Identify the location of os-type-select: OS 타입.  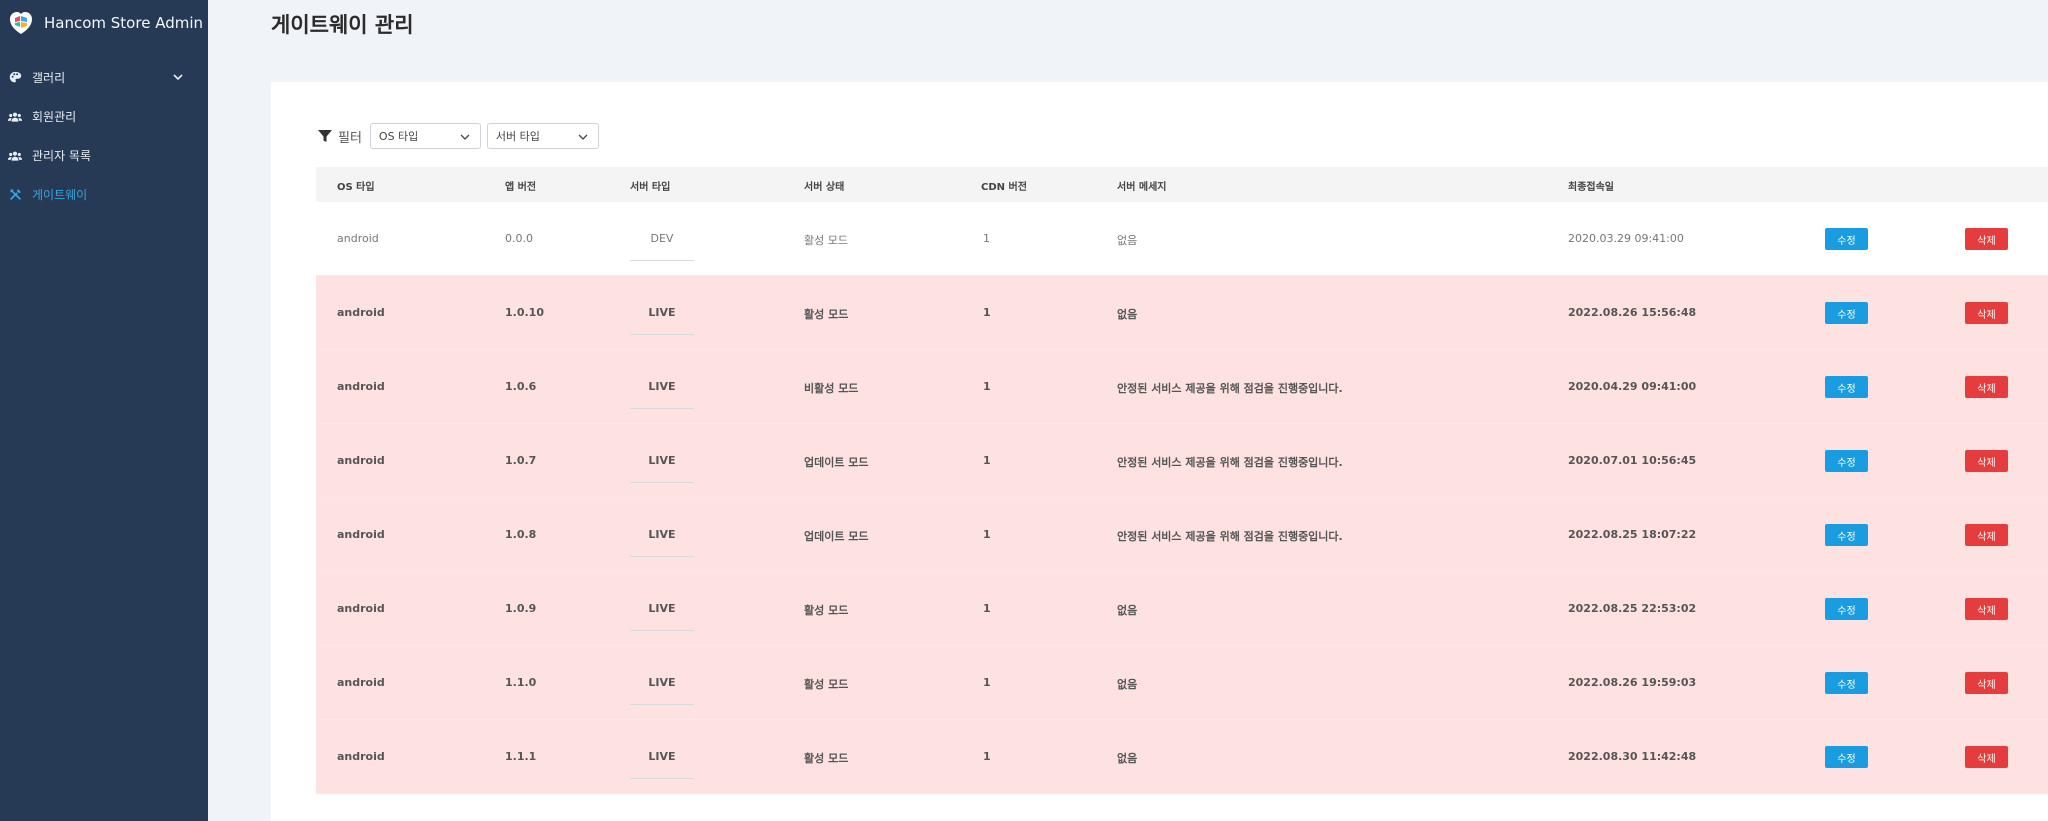
(425, 136).